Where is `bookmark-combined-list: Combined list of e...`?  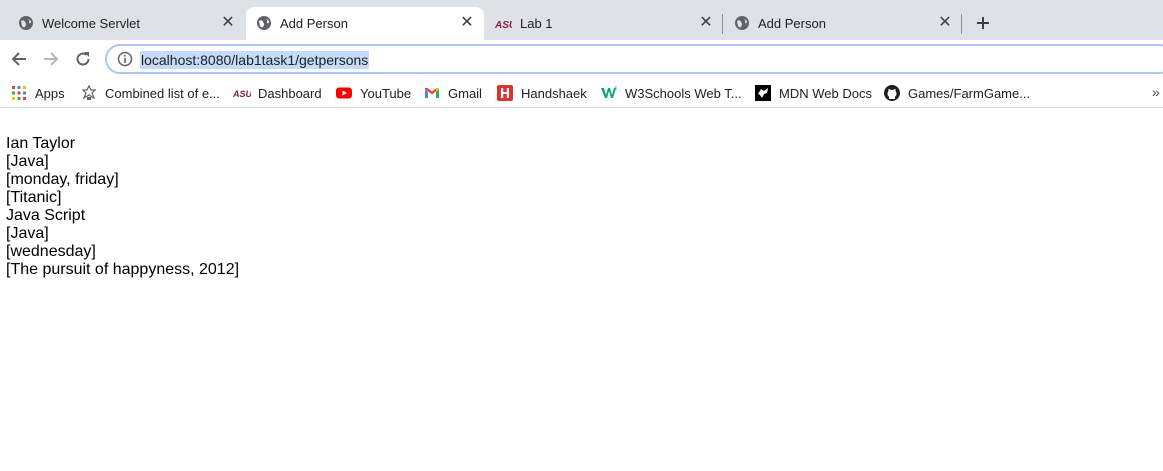
bookmark-combined-list: Combined list of e... is located at coordinates (150, 93).